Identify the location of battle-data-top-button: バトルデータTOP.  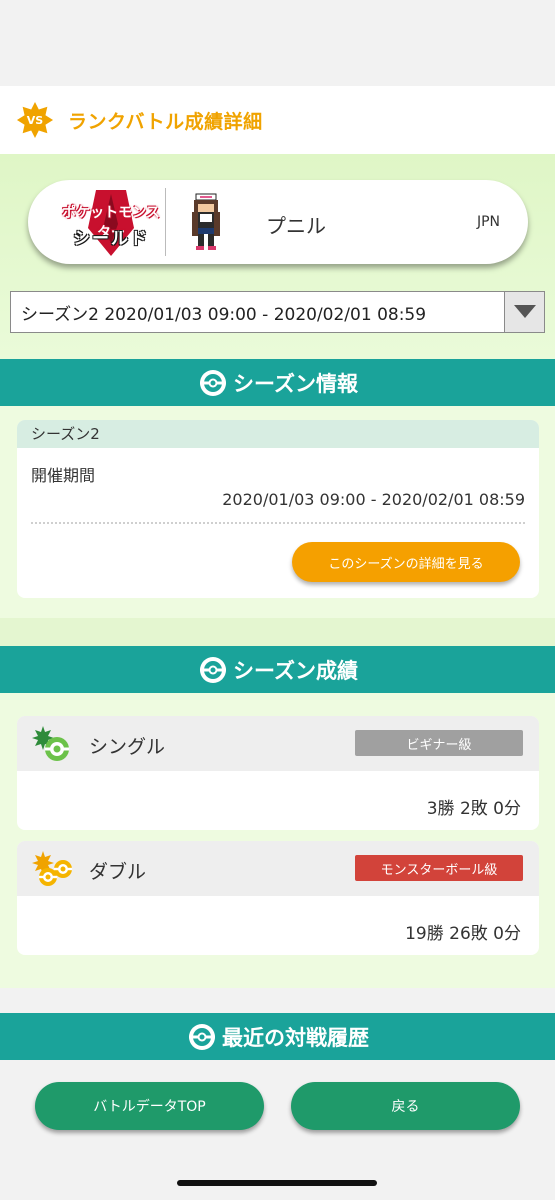
(149, 1106).